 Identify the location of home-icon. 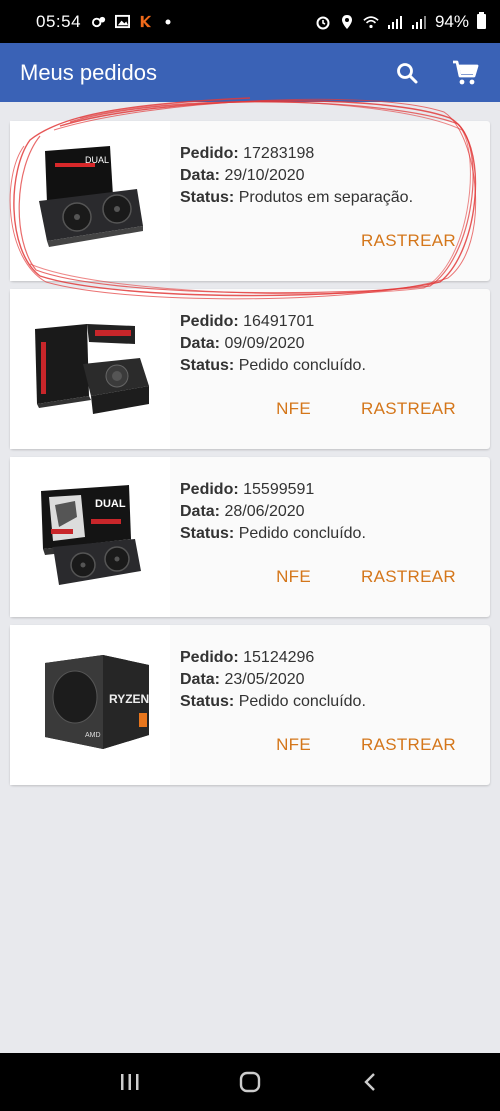
(250, 1082).